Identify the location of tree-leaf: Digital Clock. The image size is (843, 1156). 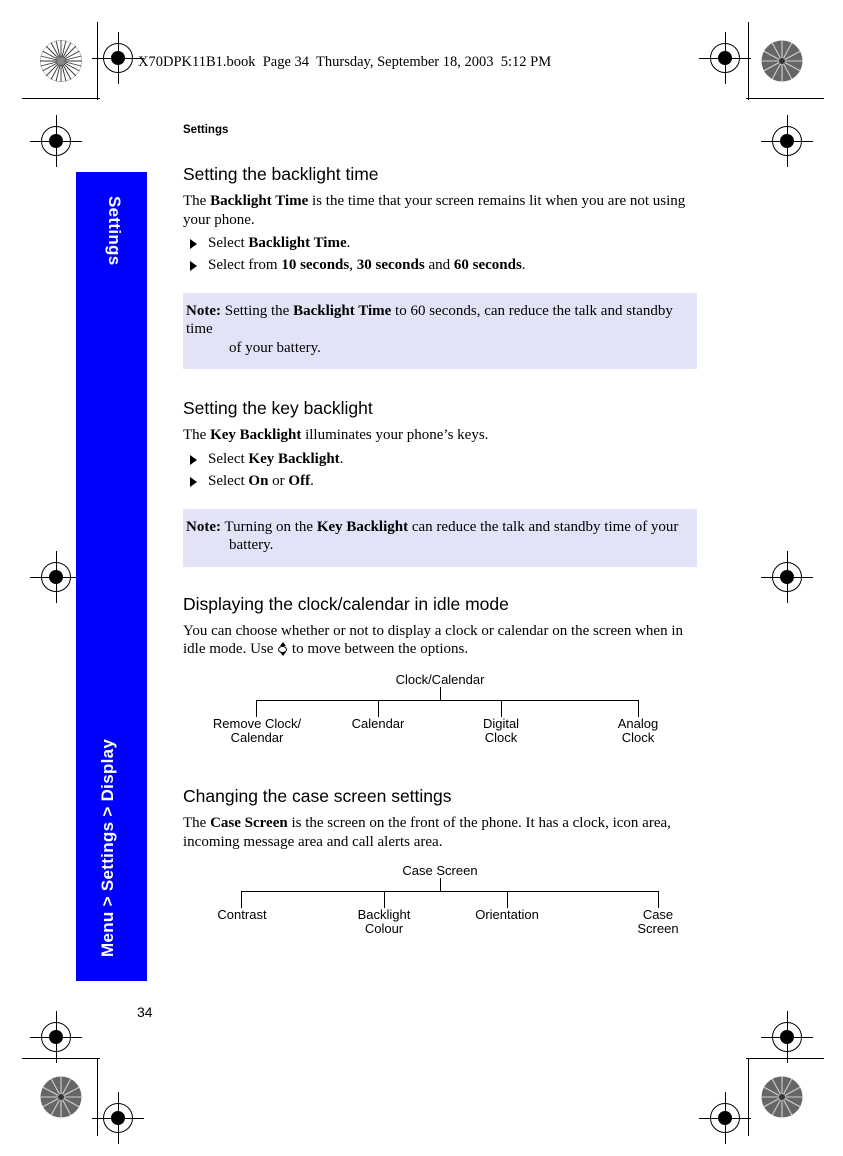
(501, 730).